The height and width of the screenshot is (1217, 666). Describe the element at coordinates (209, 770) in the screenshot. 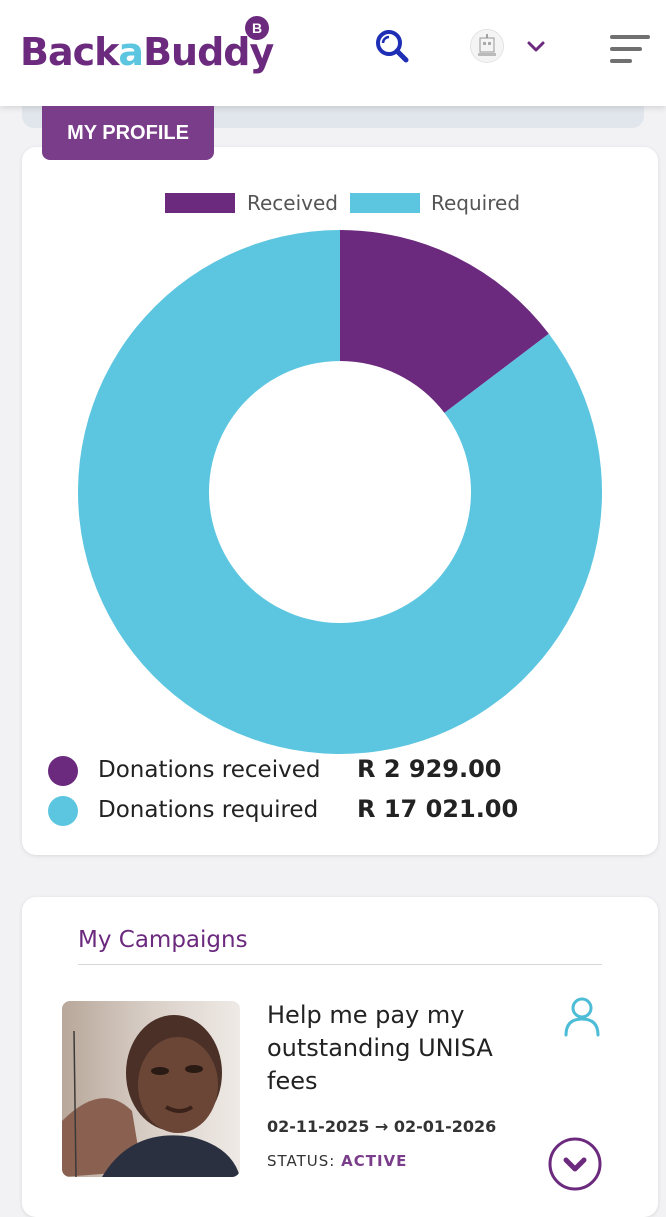

I see `donations-received-label: Donations received` at that location.